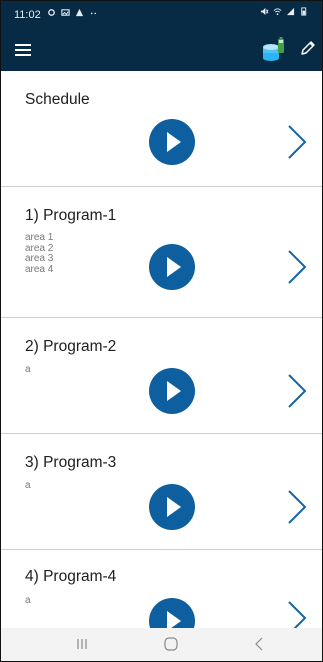 The image size is (323, 662). I want to click on mute-icon, so click(264, 11).